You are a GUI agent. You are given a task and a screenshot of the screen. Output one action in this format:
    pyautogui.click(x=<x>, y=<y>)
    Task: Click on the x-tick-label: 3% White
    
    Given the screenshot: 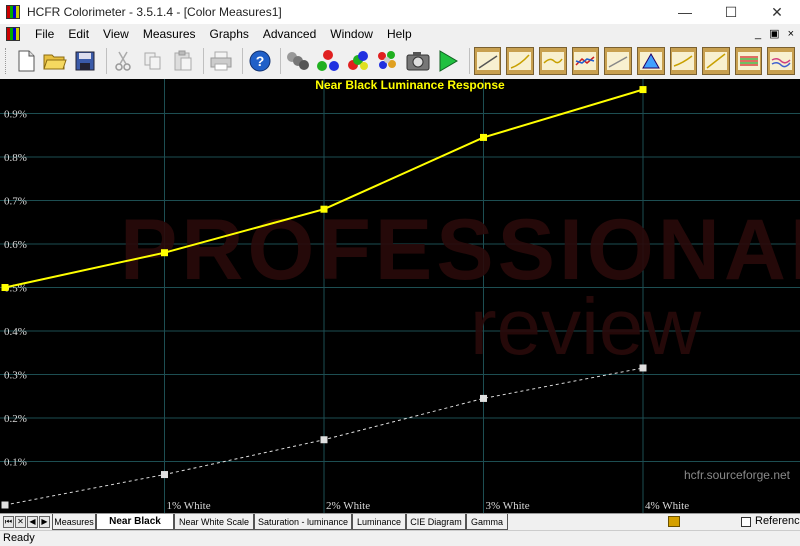 What is the action you would take?
    pyautogui.click(x=508, y=506)
    